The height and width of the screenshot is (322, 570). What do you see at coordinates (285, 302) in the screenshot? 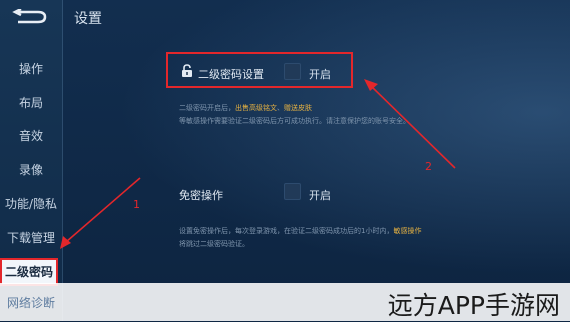
I see `watermark-band: 远方APP手游网` at bounding box center [285, 302].